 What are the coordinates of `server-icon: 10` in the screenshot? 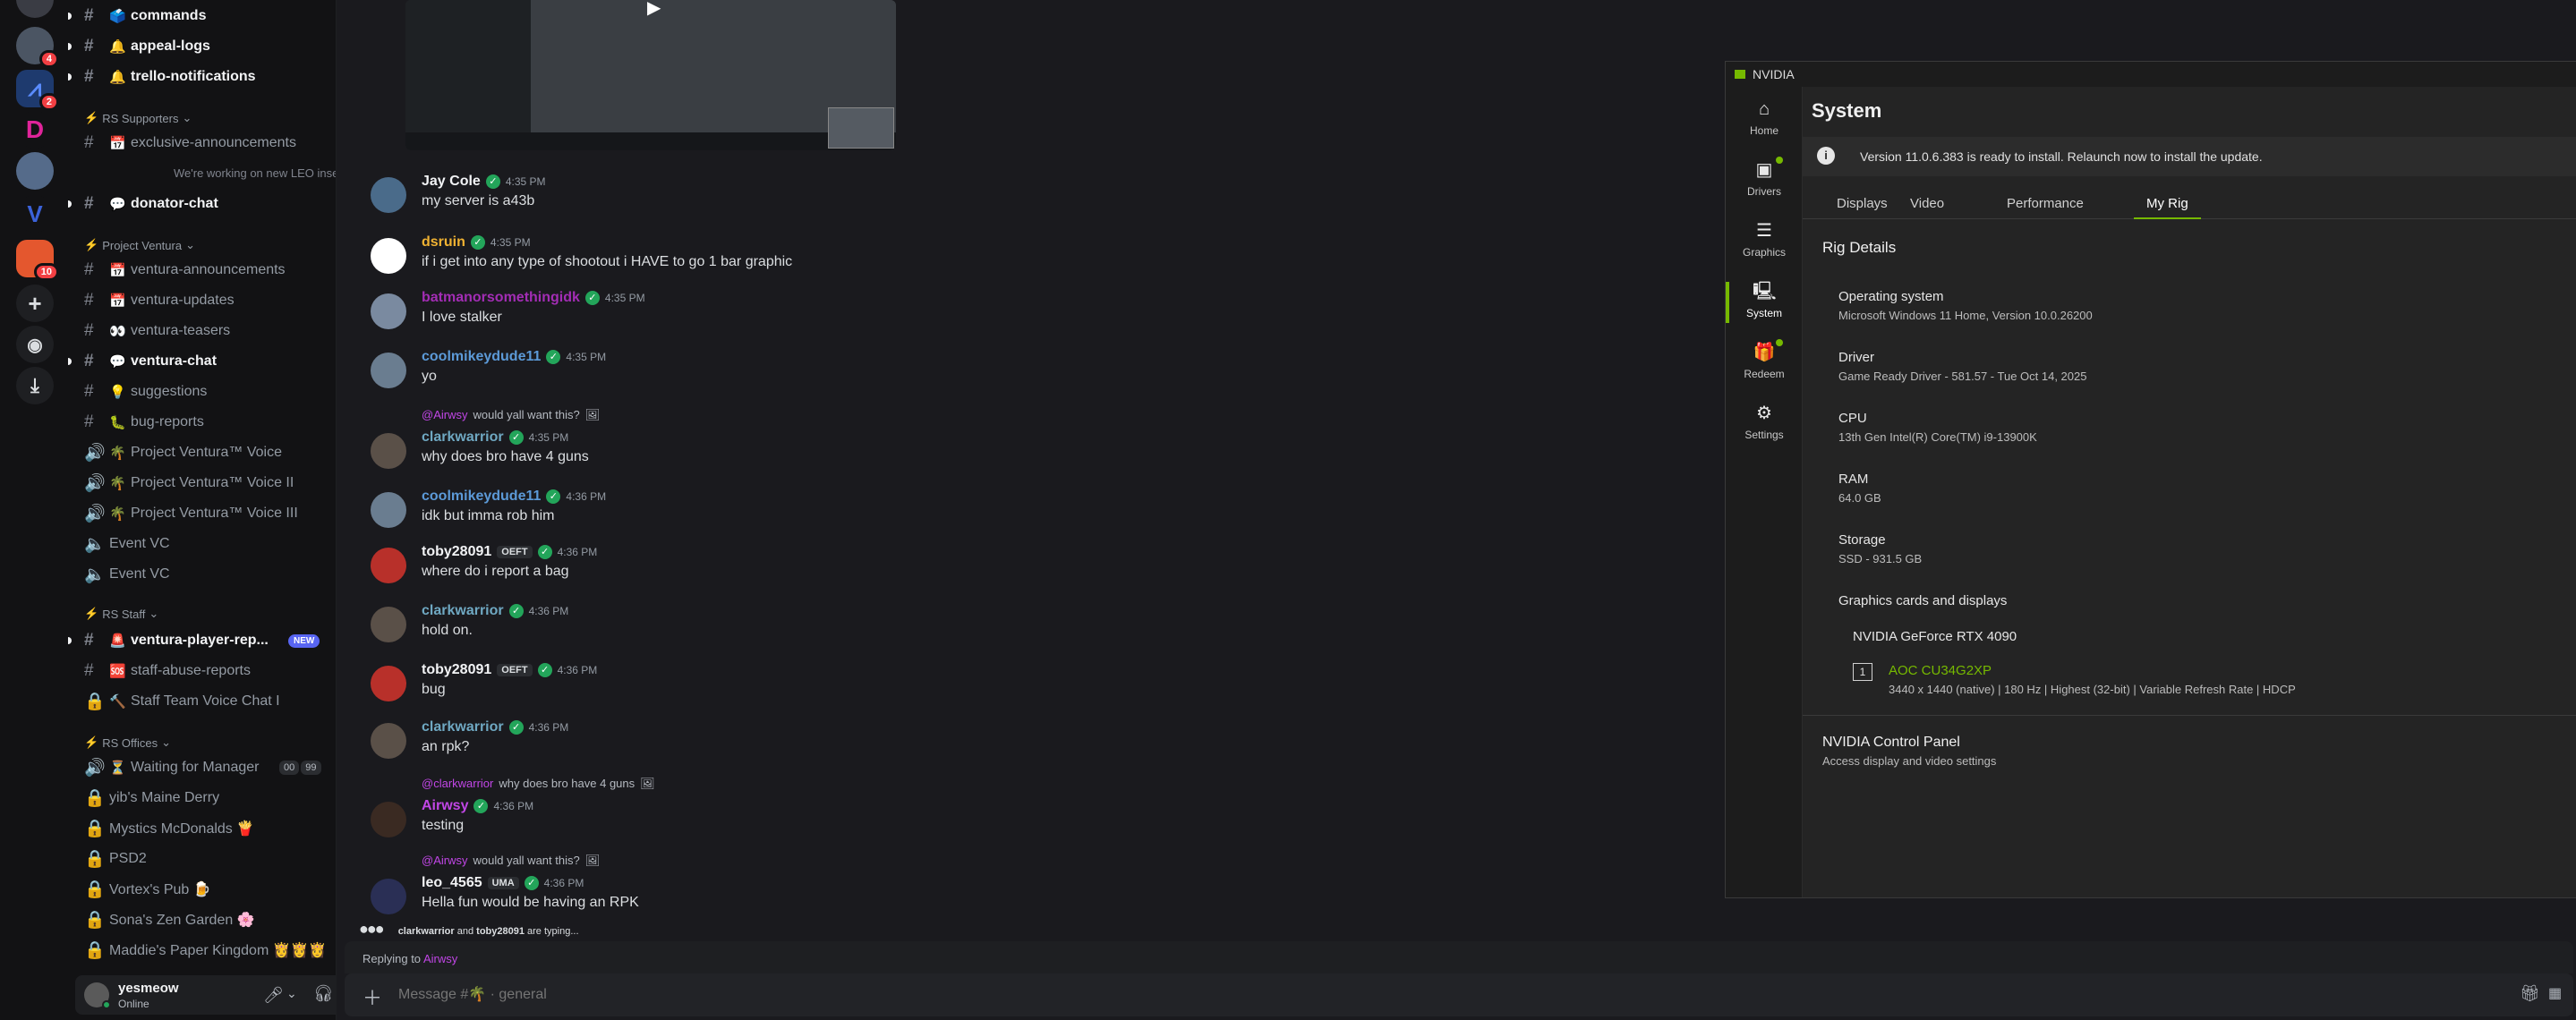 It's located at (37, 260).